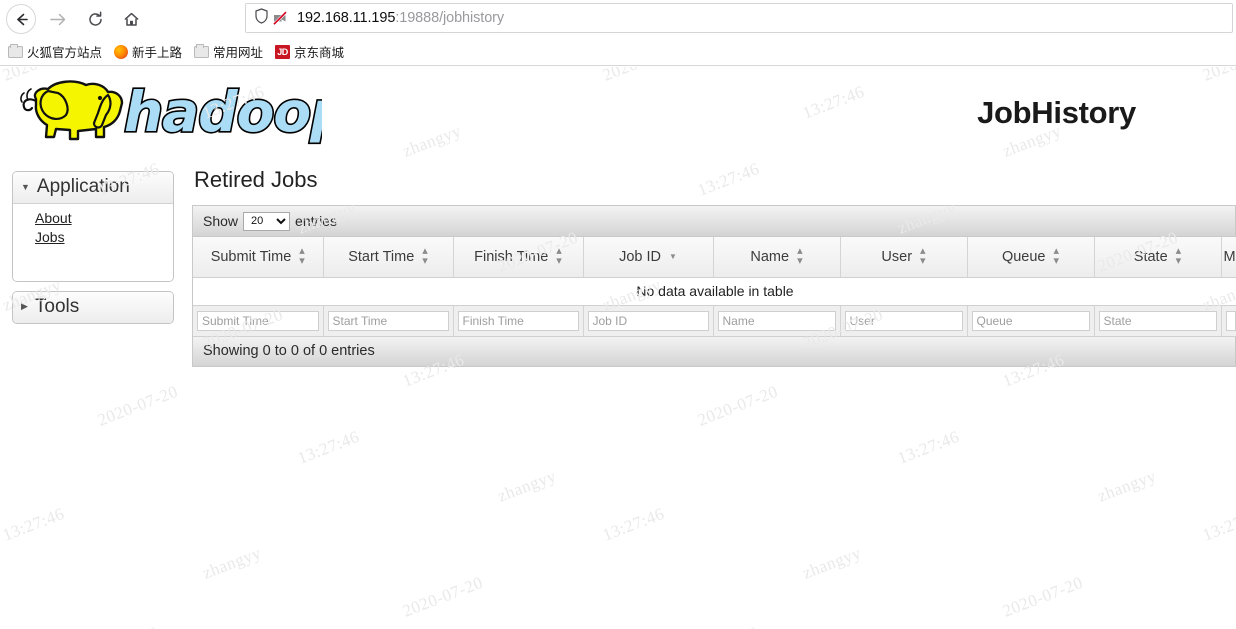 The height and width of the screenshot is (629, 1236). I want to click on table-filter-row, so click(714, 321).